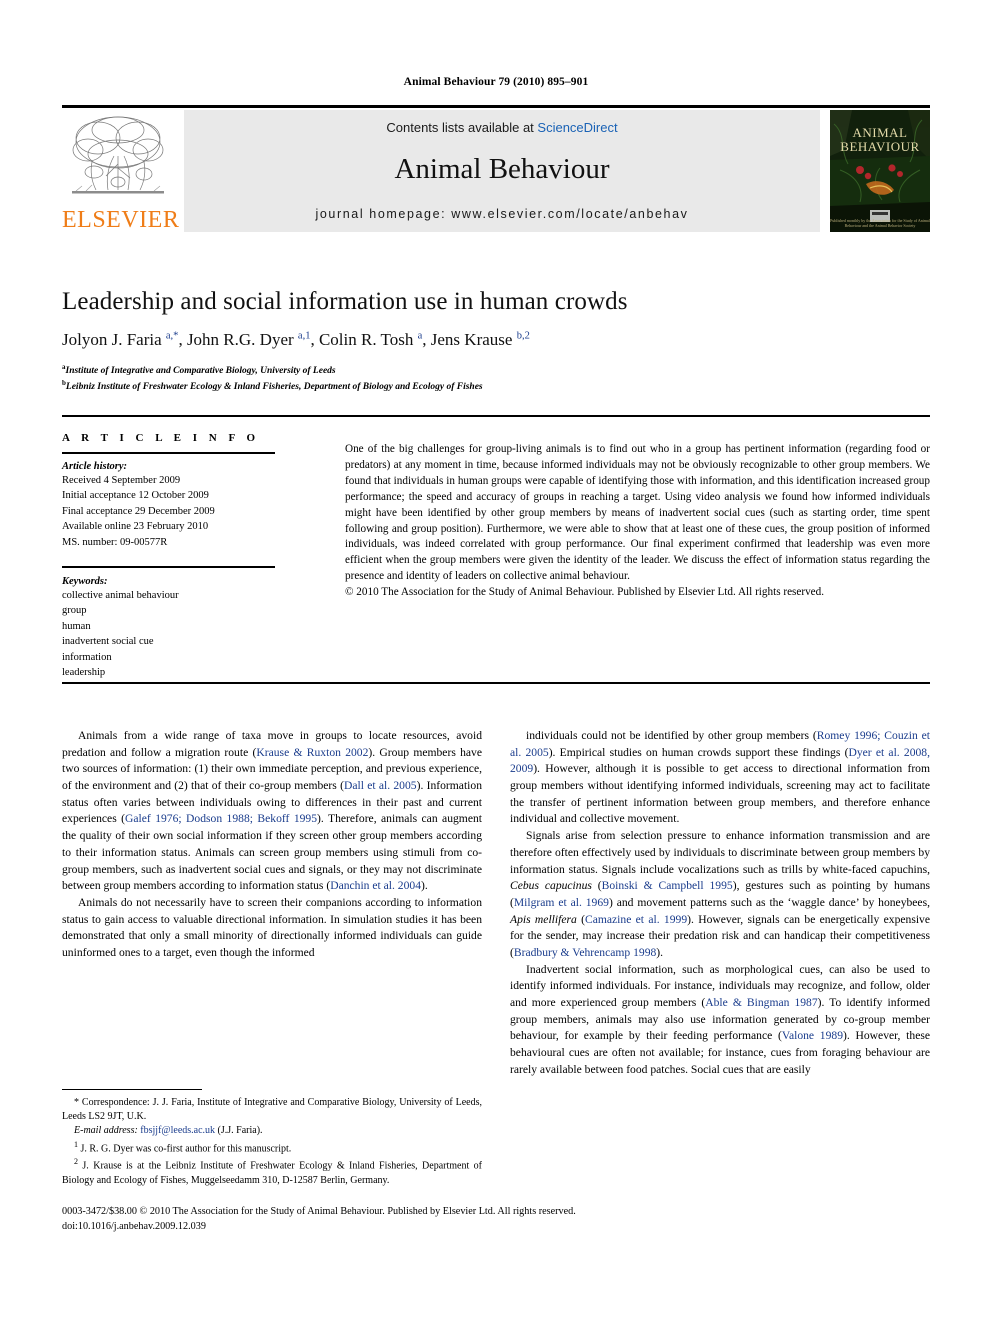 This screenshot has height=1323, width=992. Describe the element at coordinates (135, 527) in the screenshot. I see `history-item: Available online 23 February 2010` at that location.